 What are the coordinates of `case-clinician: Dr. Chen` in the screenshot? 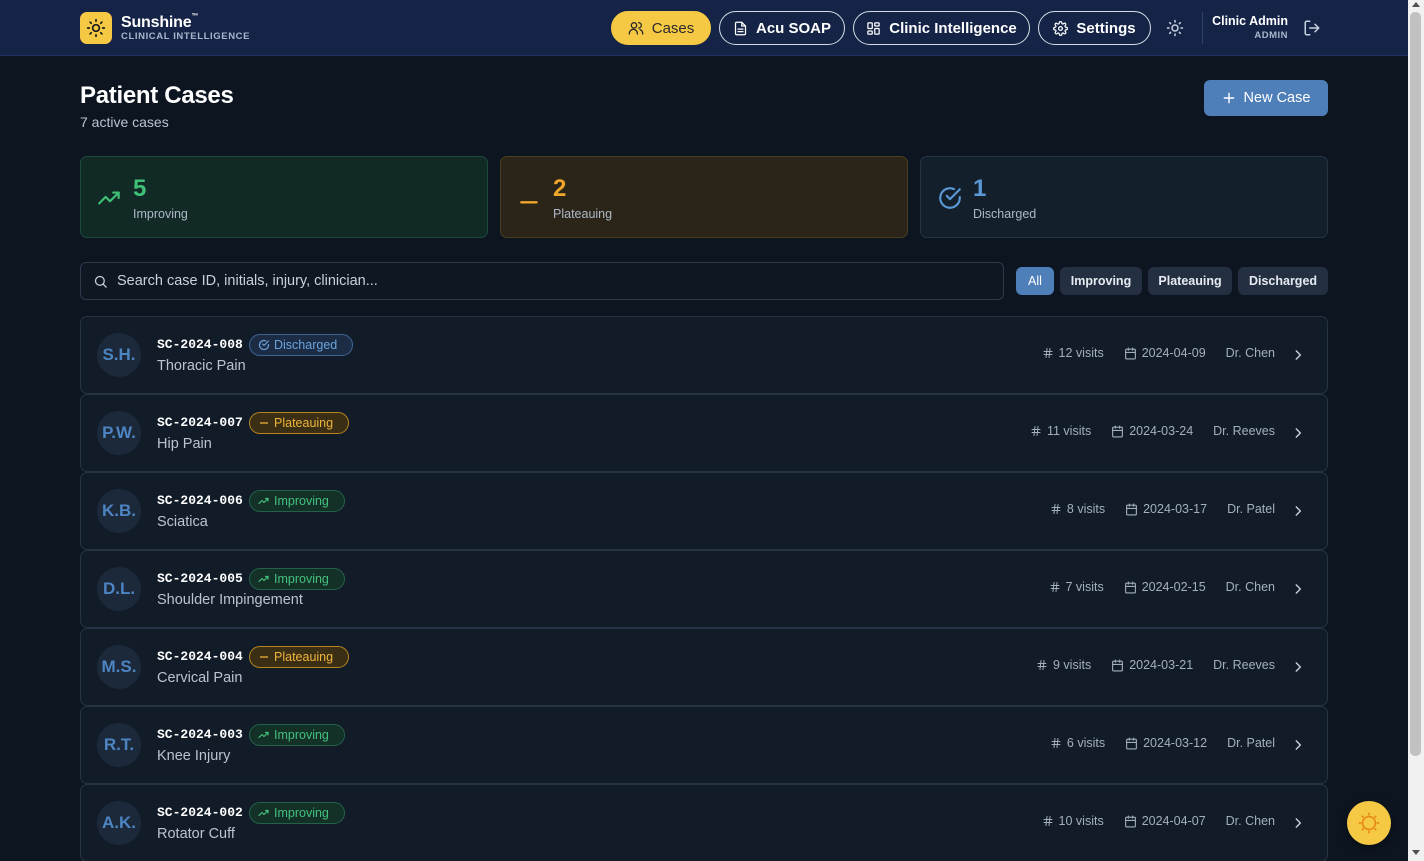 It's located at (1250, 353).